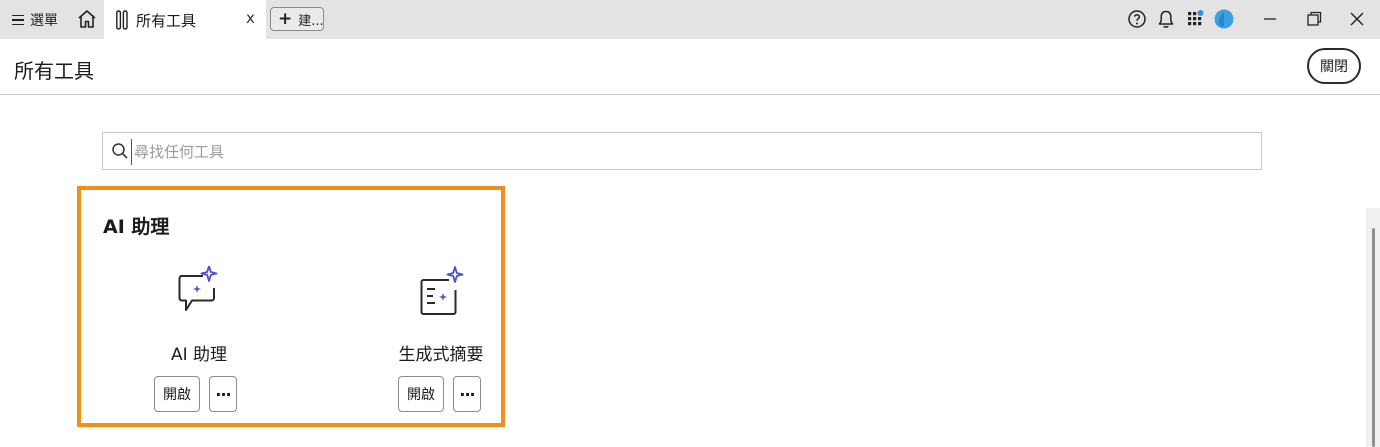  I want to click on tab-all-tools: 所有工具 x, so click(185, 19).